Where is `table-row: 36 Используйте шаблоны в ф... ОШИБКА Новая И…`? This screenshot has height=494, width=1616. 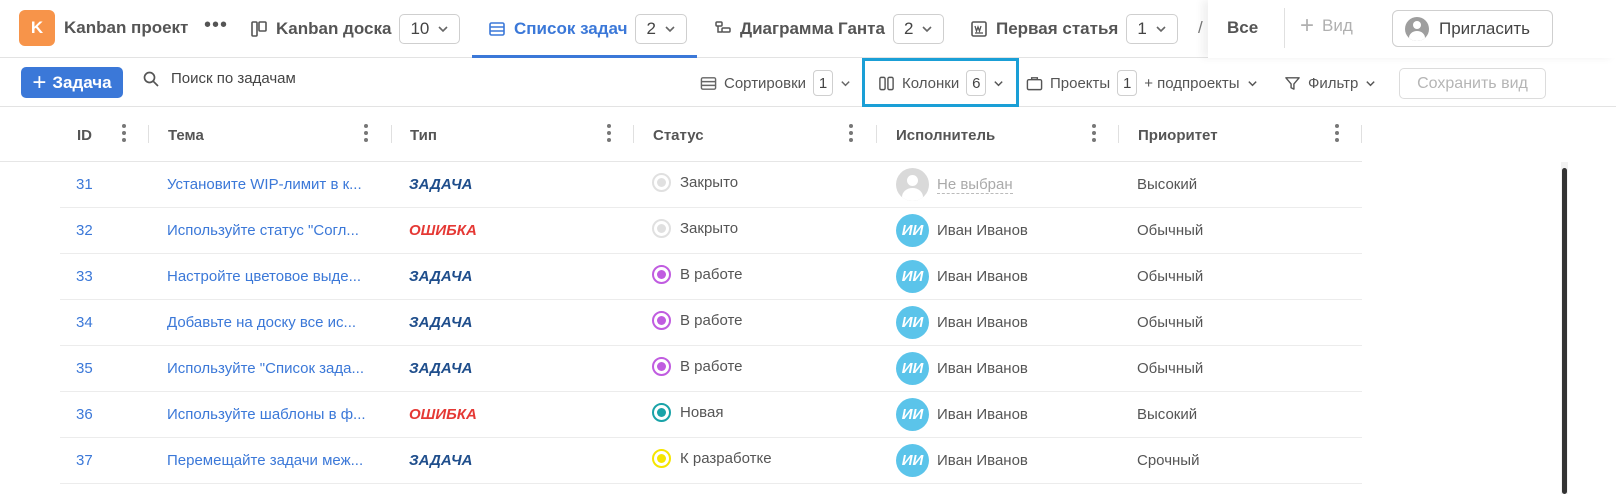 table-row: 36 Используйте шаблоны в ф... ОШИБКА Новая И… is located at coordinates (711, 415).